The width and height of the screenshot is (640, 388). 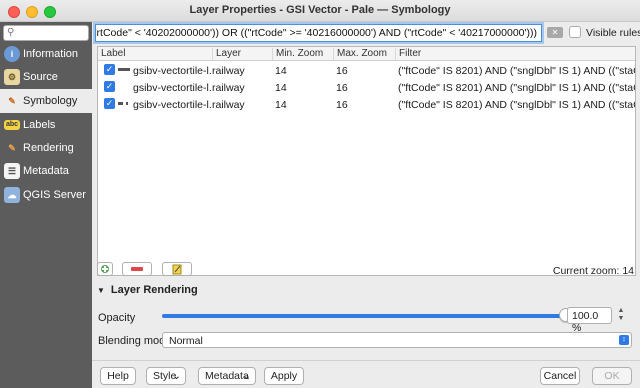 I want to click on sidebar-item-label: Source, so click(x=40, y=77).